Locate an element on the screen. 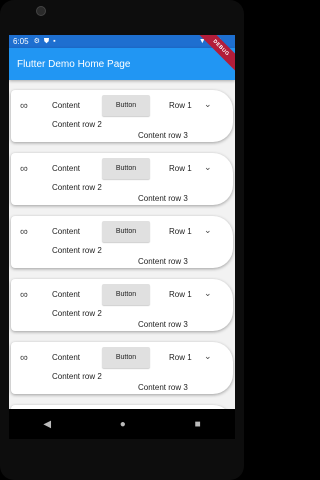  shield-icon: ⛊ is located at coordinates (46, 41).